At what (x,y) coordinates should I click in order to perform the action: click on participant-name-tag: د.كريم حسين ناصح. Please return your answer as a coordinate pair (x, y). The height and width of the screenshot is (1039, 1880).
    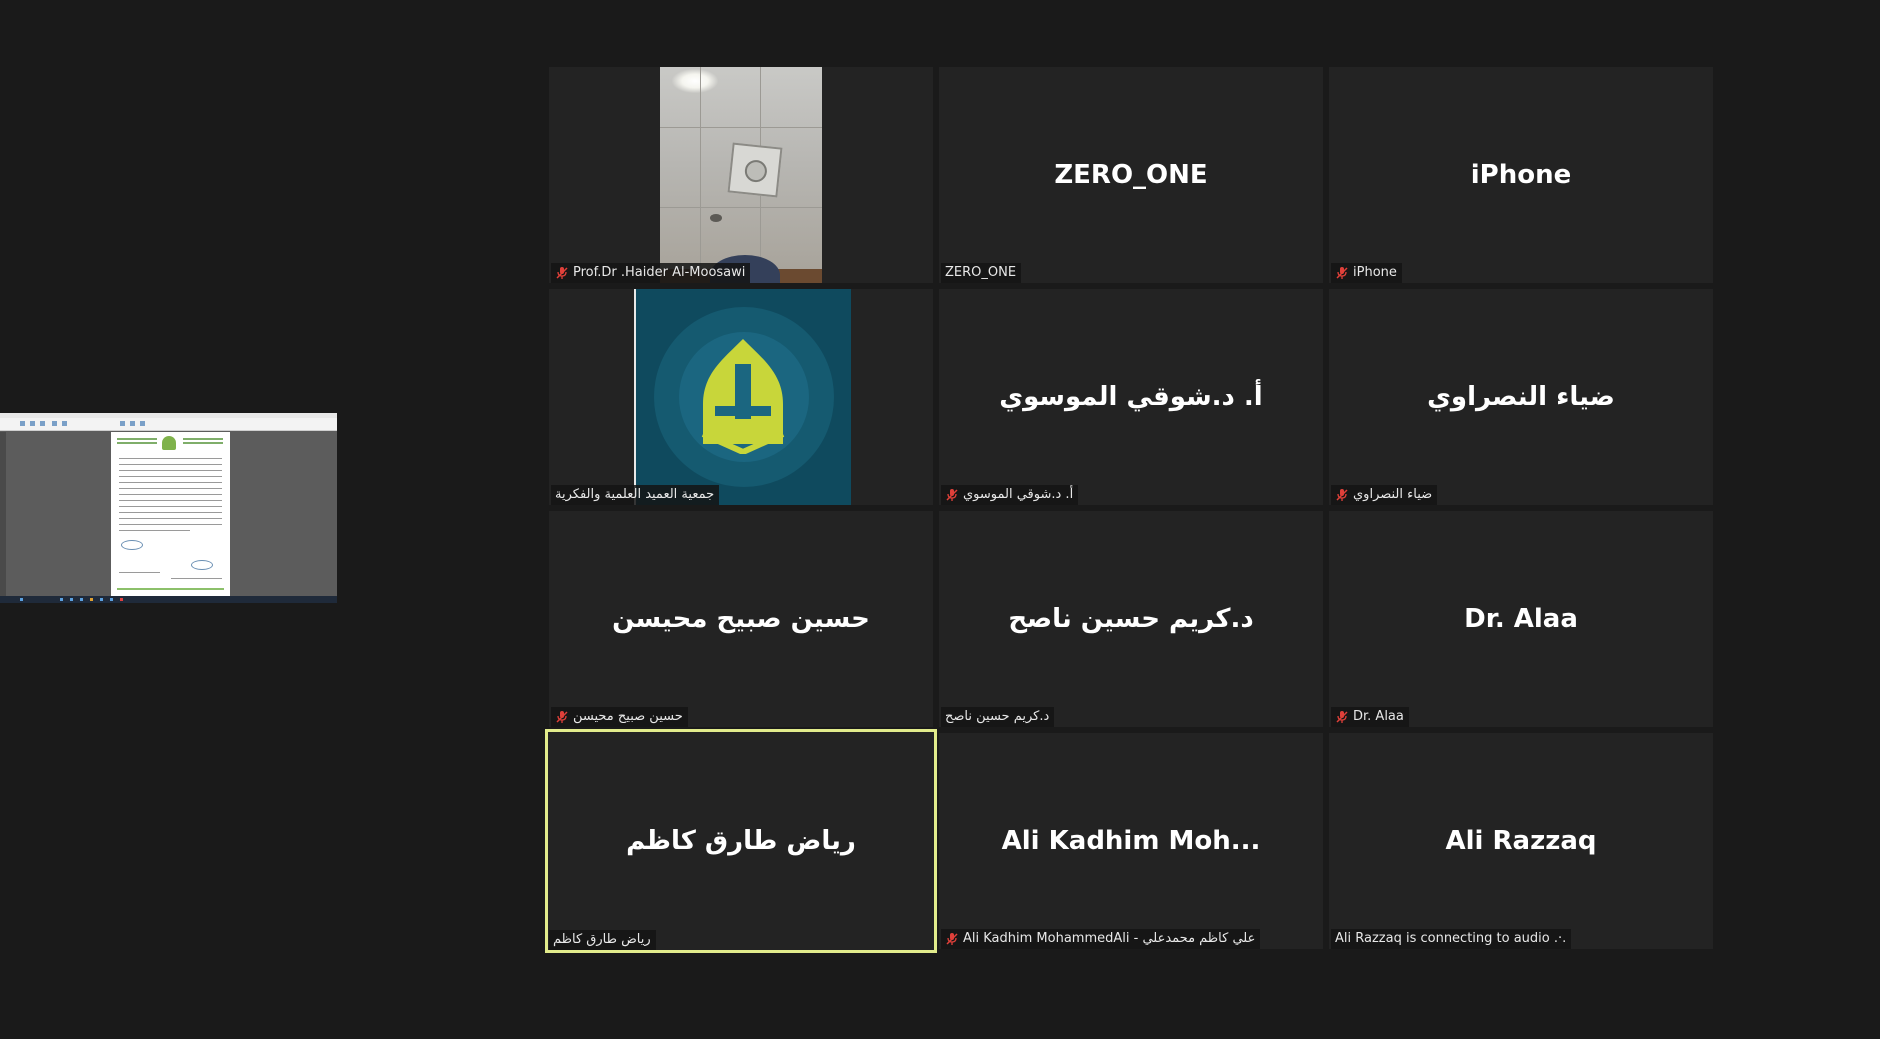
    Looking at the image, I should click on (998, 717).